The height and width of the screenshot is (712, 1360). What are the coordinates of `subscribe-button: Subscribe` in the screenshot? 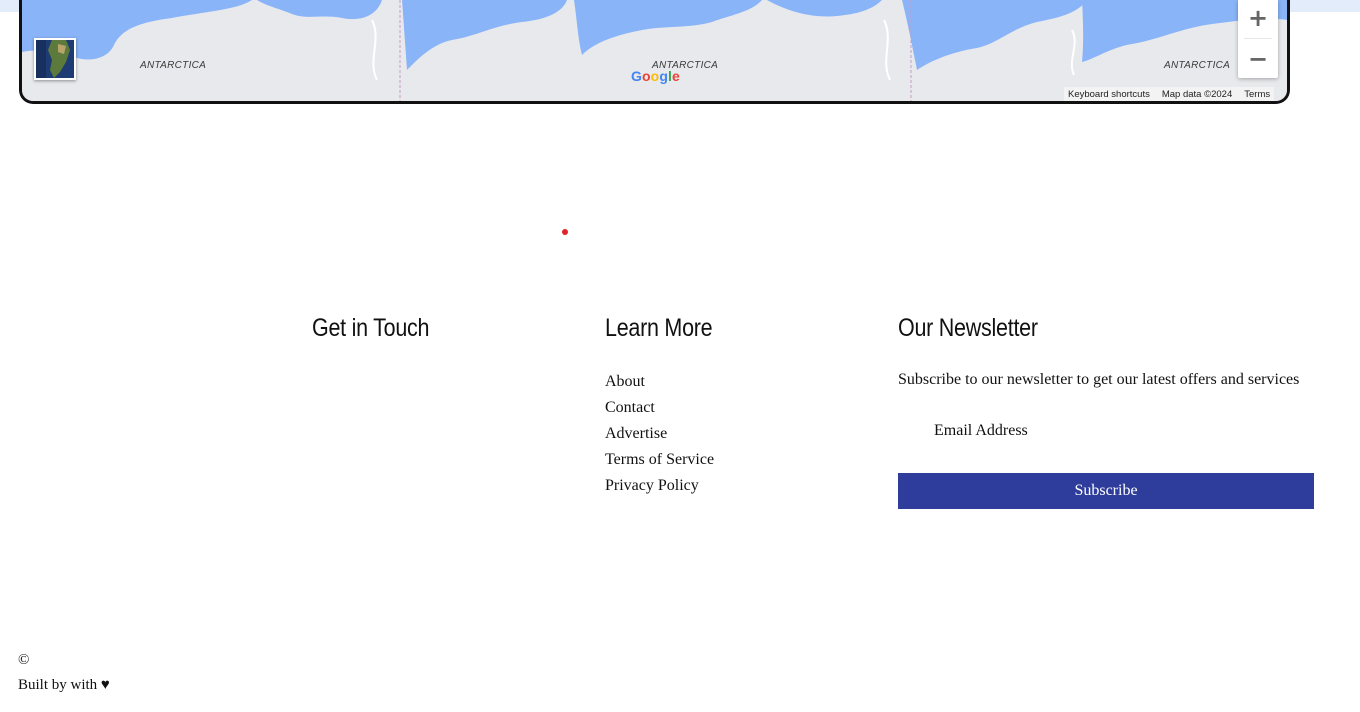 It's located at (1106, 491).